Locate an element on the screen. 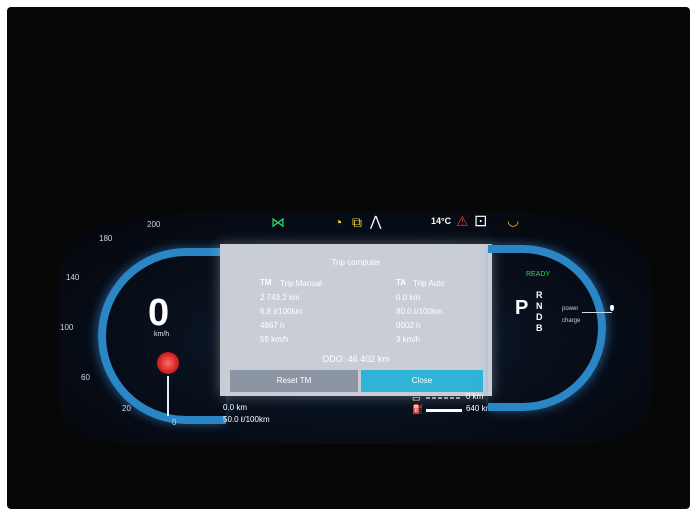  trip-auto-distance: 0.0 km is located at coordinates (408, 297).